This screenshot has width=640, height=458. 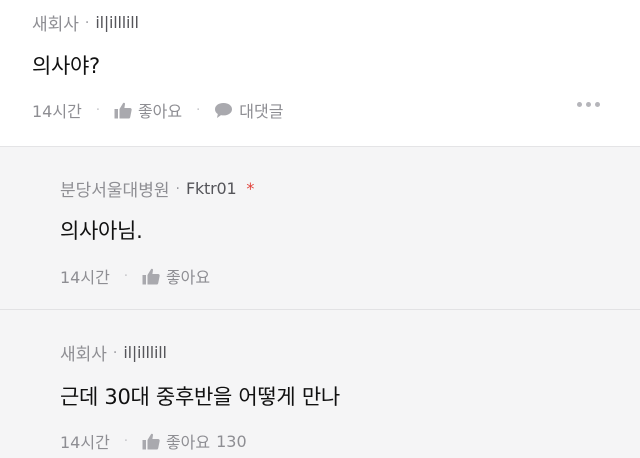 I want to click on comment-text: 근데 30대 중후반을 어떻게 만나, so click(x=200, y=397).